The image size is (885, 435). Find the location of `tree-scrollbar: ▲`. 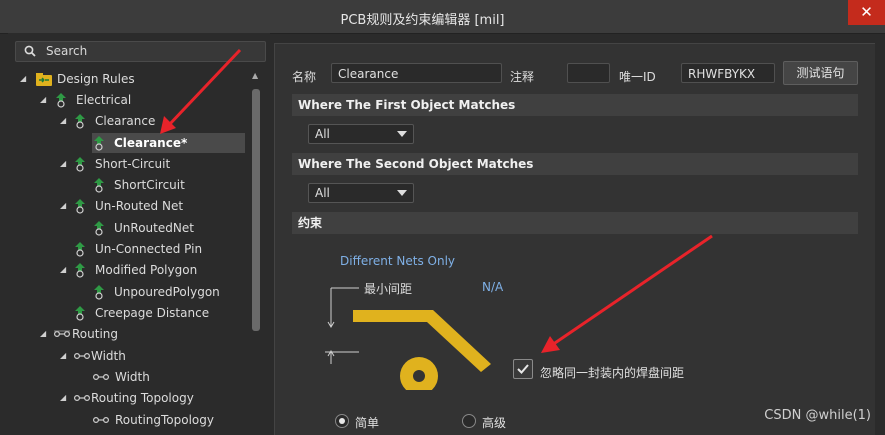

tree-scrollbar: ▲ is located at coordinates (256, 250).